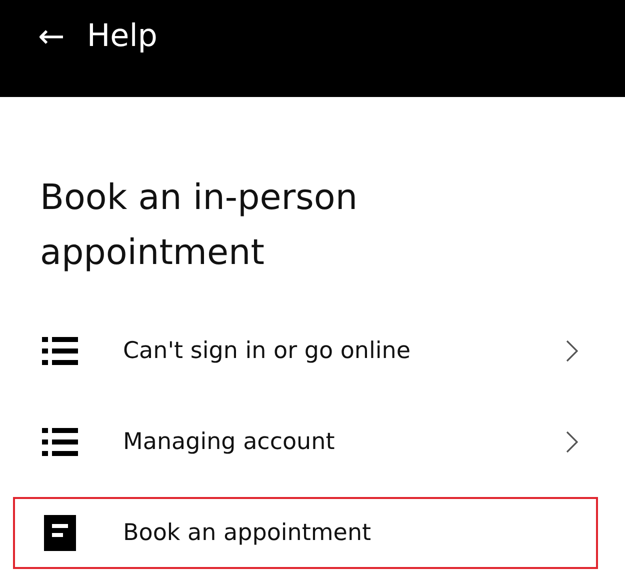  I want to click on menu-item: Book an appointment, so click(305, 533).